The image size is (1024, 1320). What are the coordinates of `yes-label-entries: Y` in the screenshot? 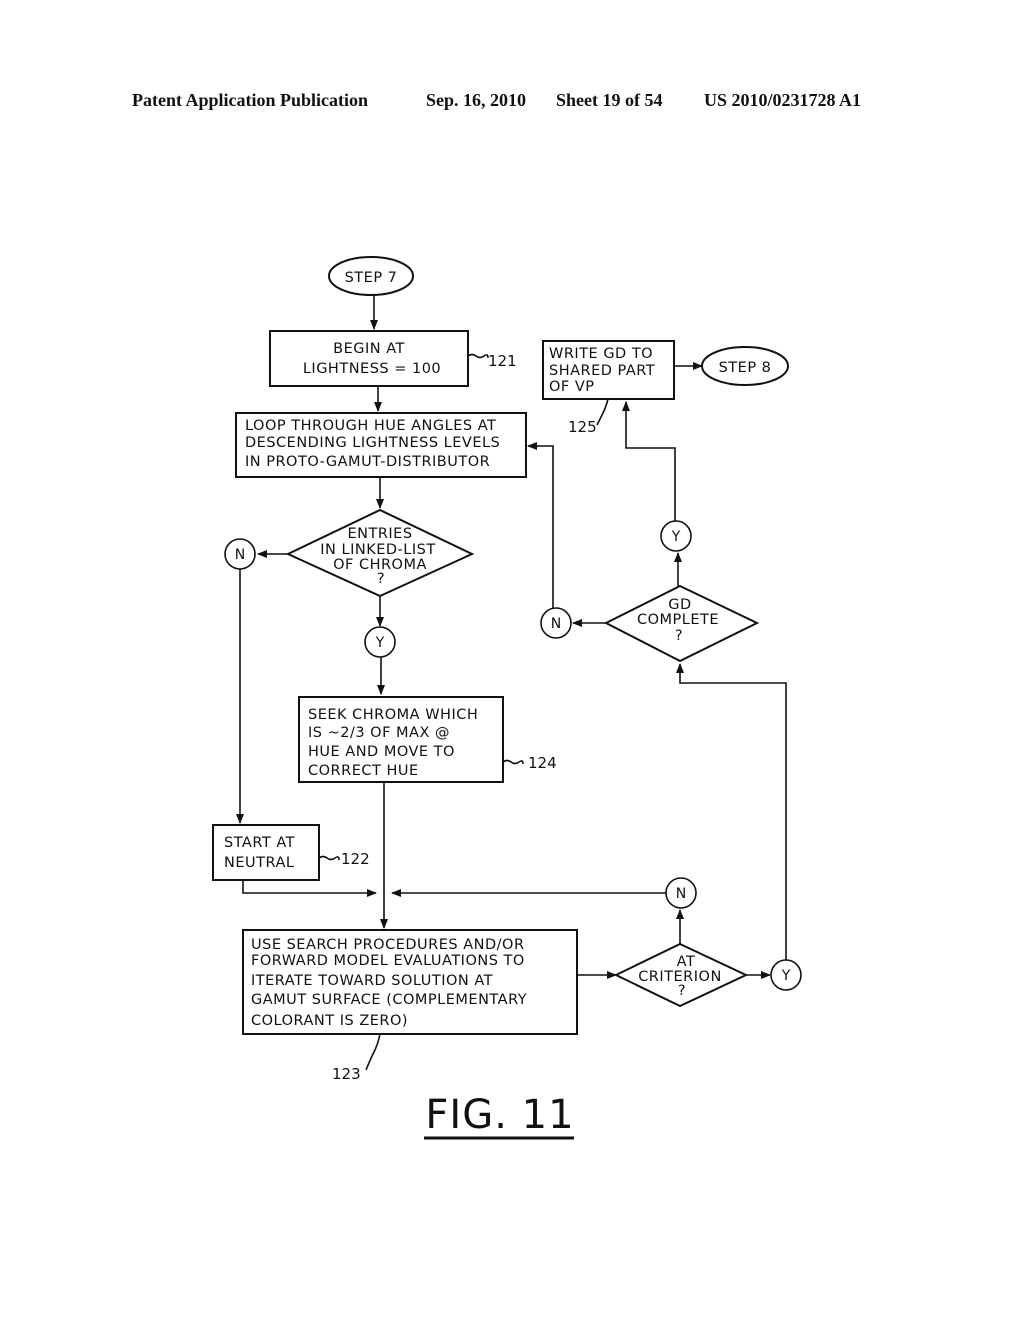 It's located at (380, 643).